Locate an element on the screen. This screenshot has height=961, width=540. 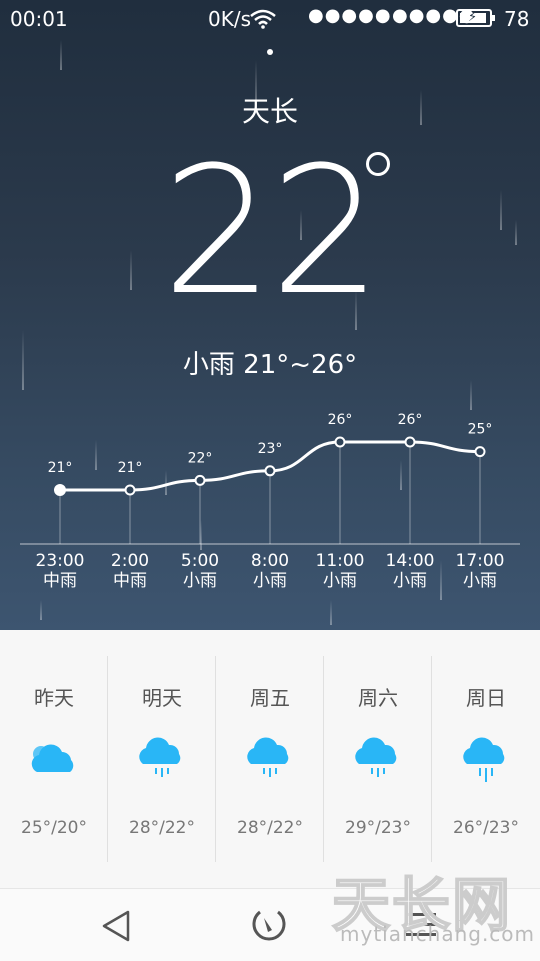
temperature-range: 25°/20° is located at coordinates (54, 828).